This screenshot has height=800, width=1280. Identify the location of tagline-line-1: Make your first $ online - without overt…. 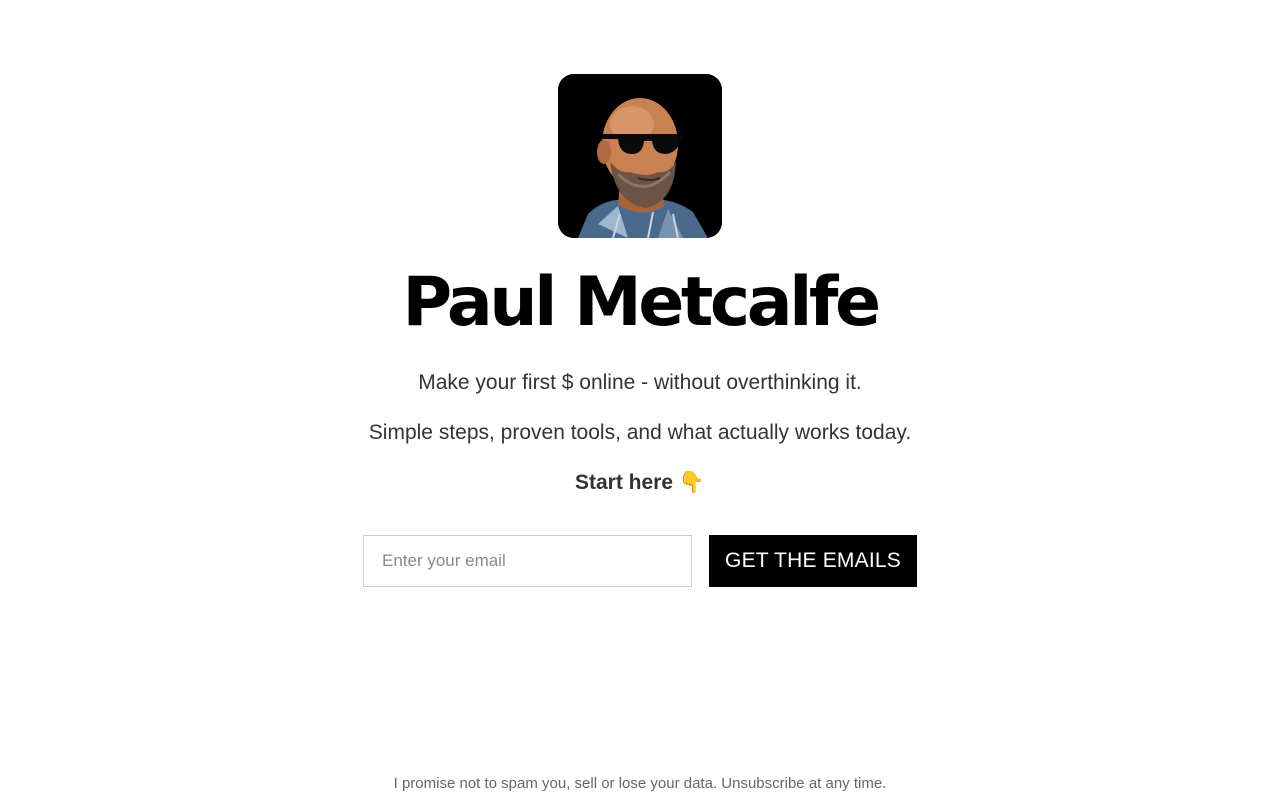
(640, 382).